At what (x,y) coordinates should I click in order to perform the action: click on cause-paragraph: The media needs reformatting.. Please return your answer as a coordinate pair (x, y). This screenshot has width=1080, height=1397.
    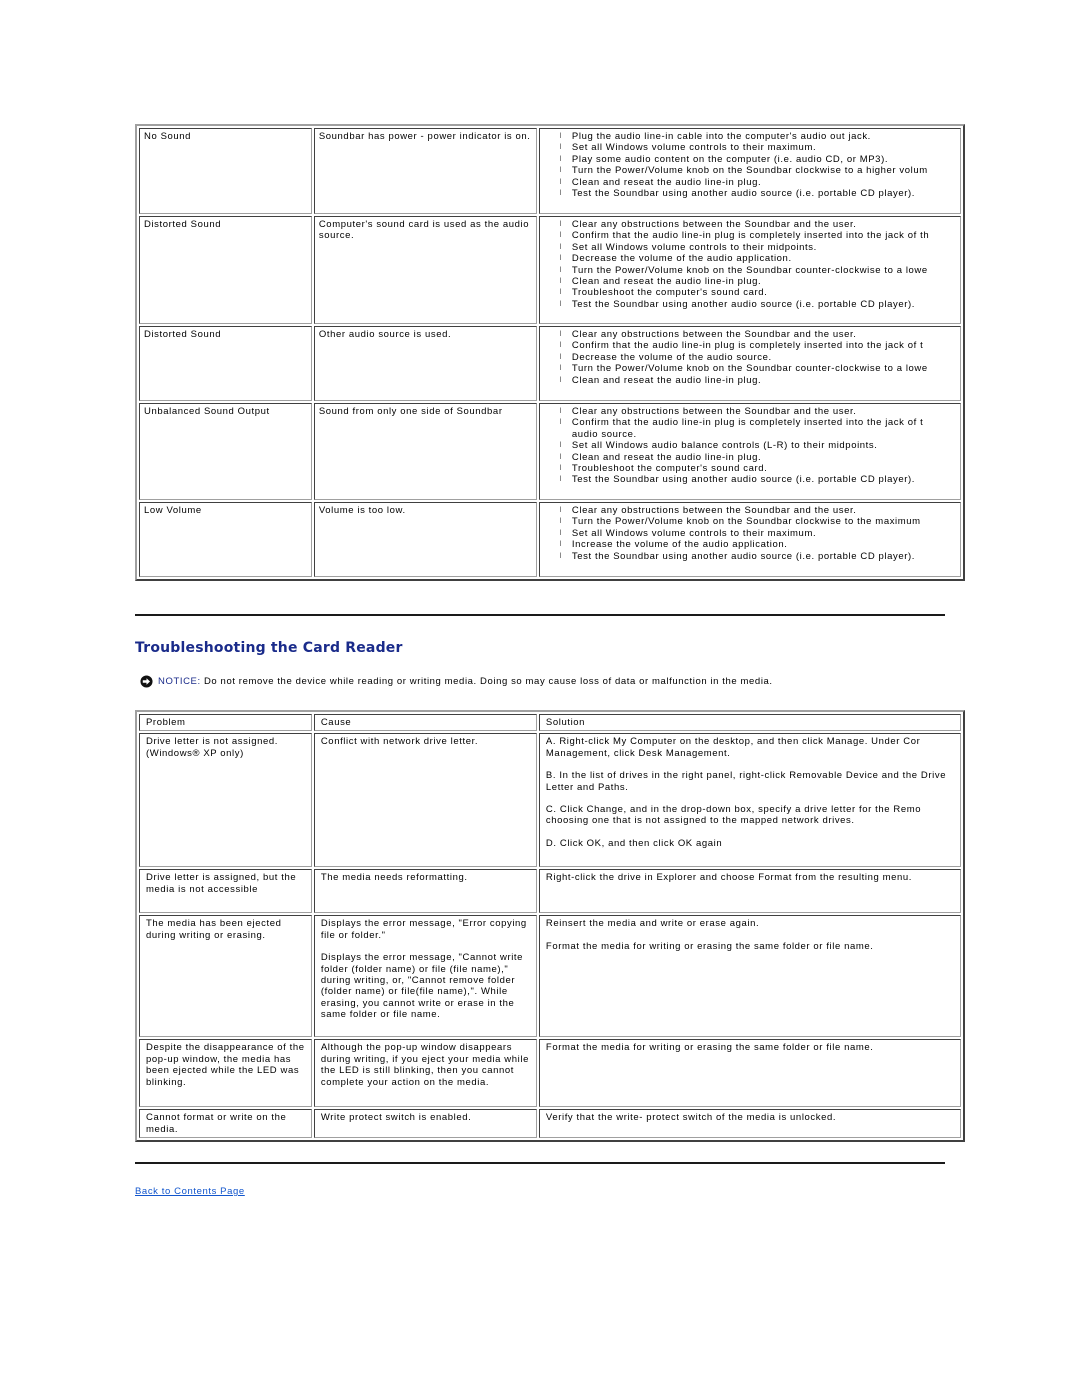
    Looking at the image, I should click on (394, 878).